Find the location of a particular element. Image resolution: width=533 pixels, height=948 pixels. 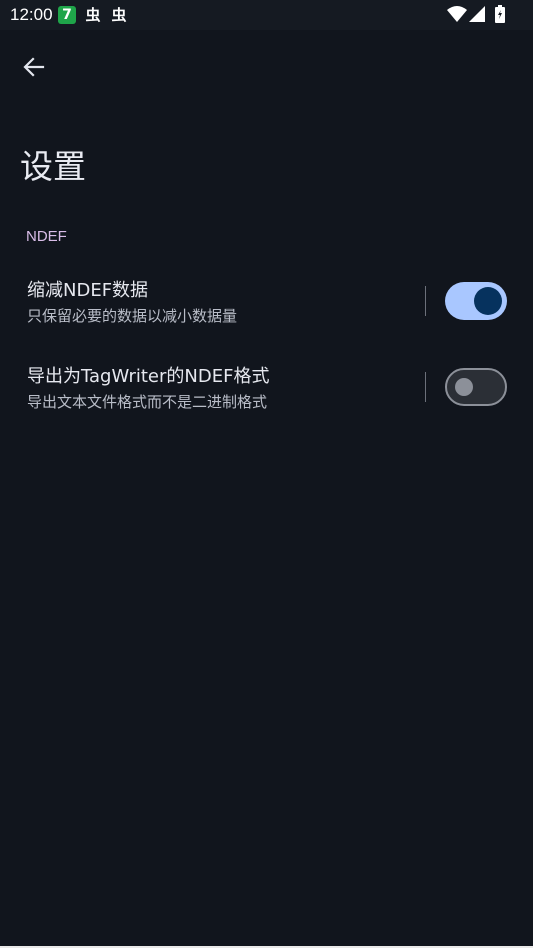

page-title: 设置 is located at coordinates (53, 166).